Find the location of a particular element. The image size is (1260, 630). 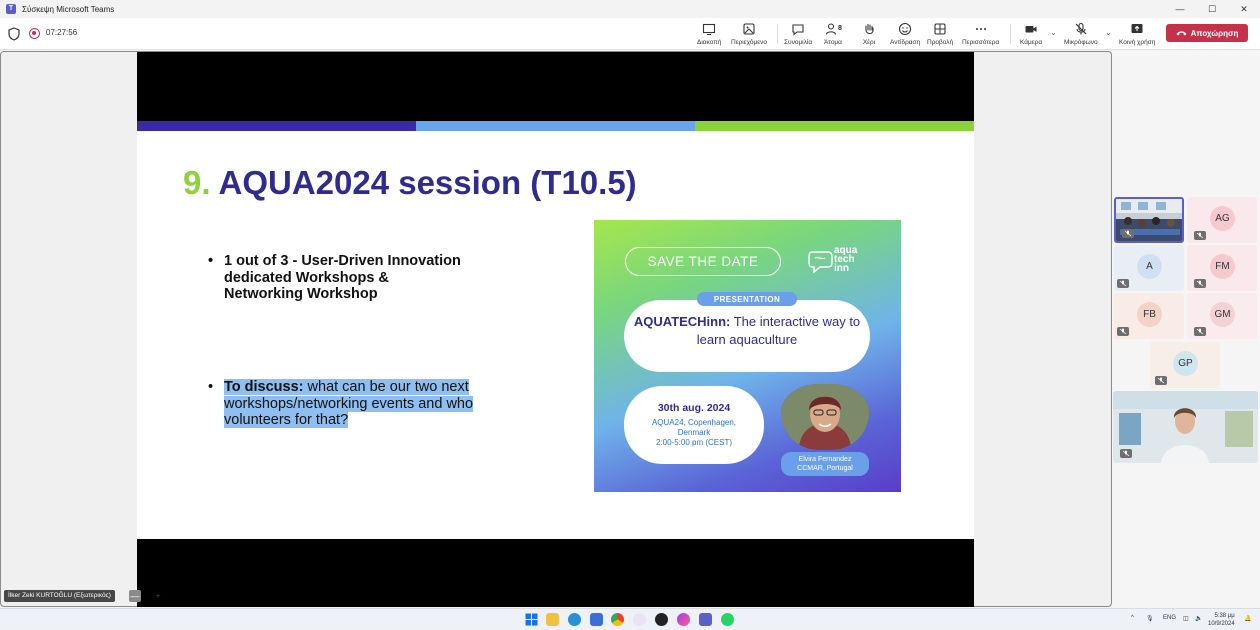

windows-taskbar: ^ 🎙 ENG ◫ 🔈 5:38 μμ 10/9/2024 🔔 is located at coordinates (630, 619).